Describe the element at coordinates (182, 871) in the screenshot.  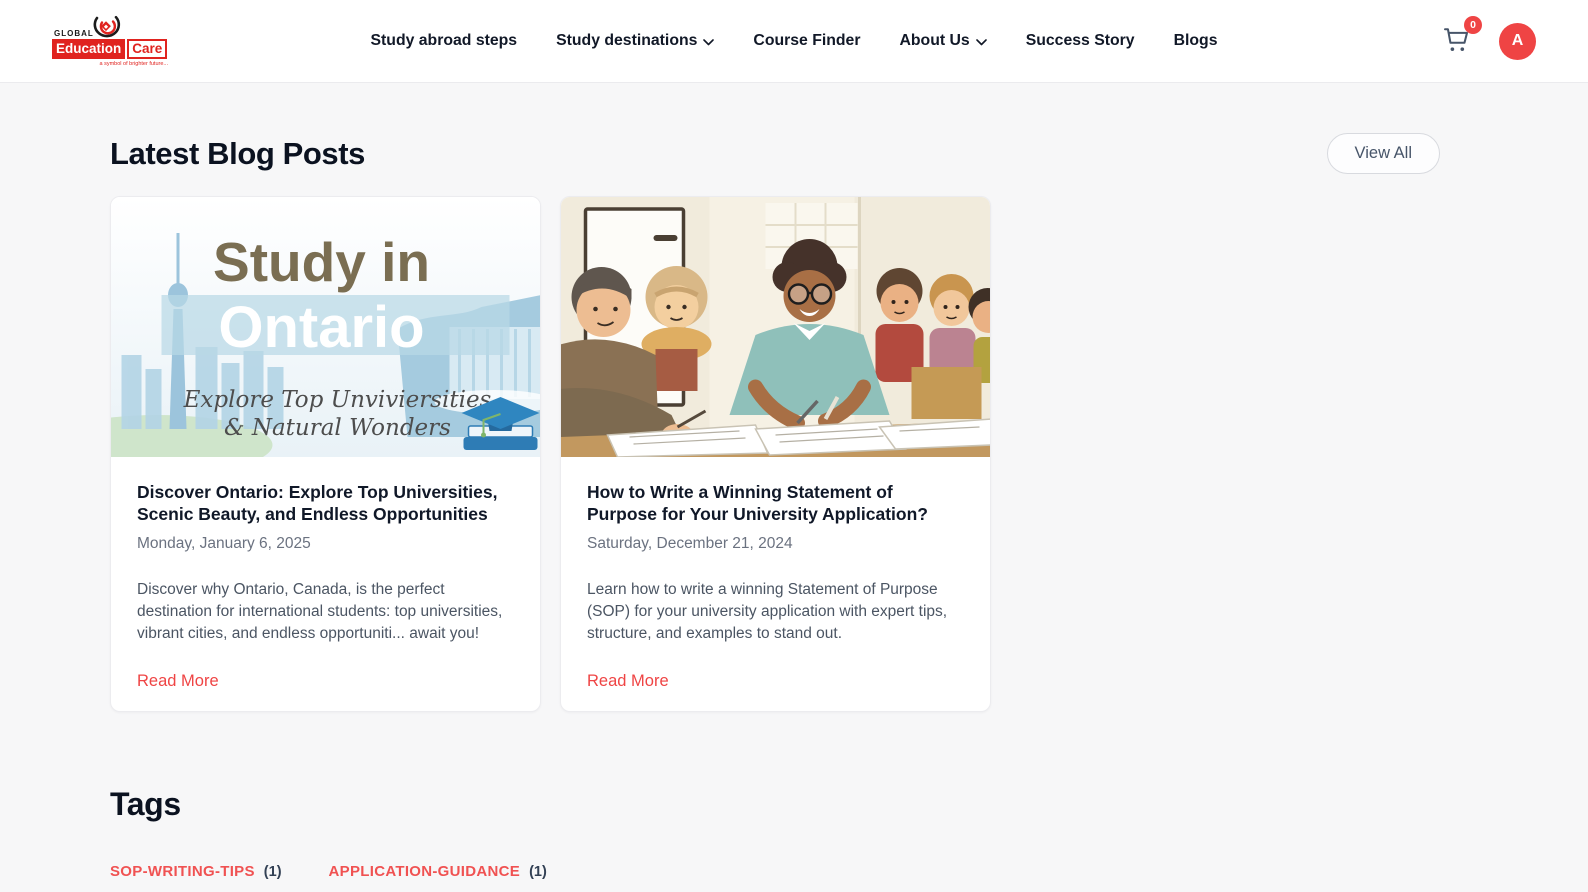
I see `tag-label: SOP-WRITING-TIPS` at that location.